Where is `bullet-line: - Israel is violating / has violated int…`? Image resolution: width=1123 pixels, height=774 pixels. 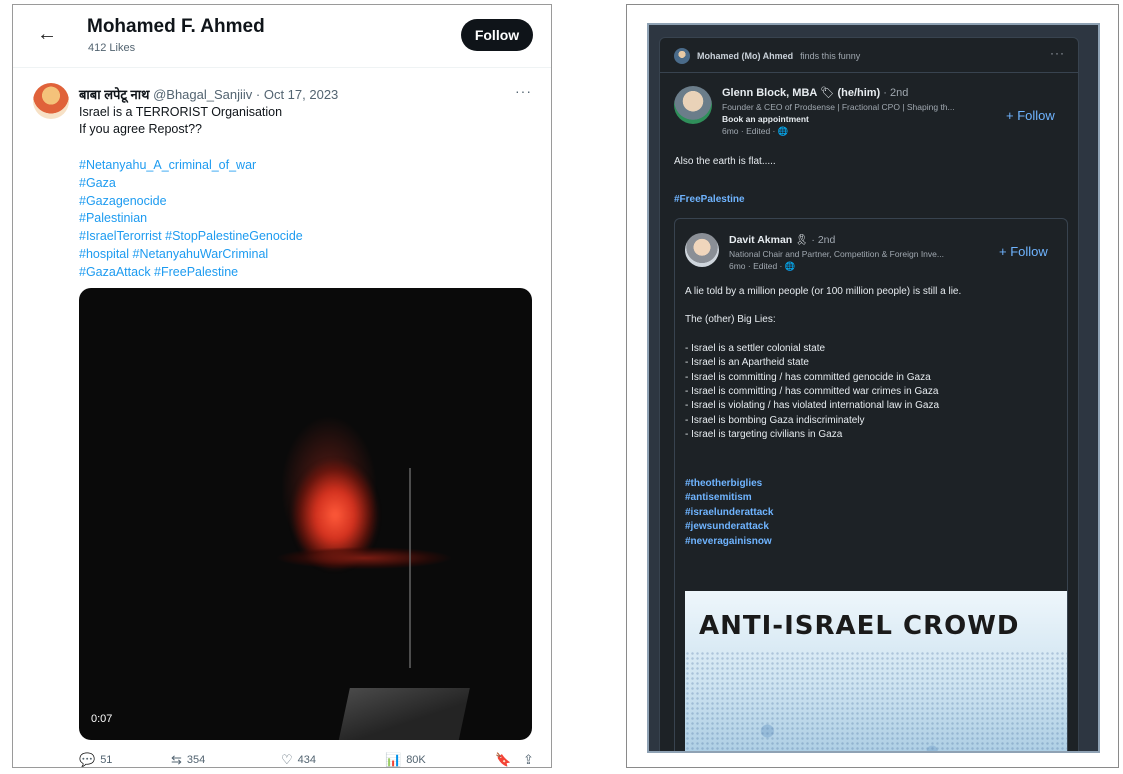
bullet-line: - Israel is violating / has violated int… is located at coordinates (812, 406).